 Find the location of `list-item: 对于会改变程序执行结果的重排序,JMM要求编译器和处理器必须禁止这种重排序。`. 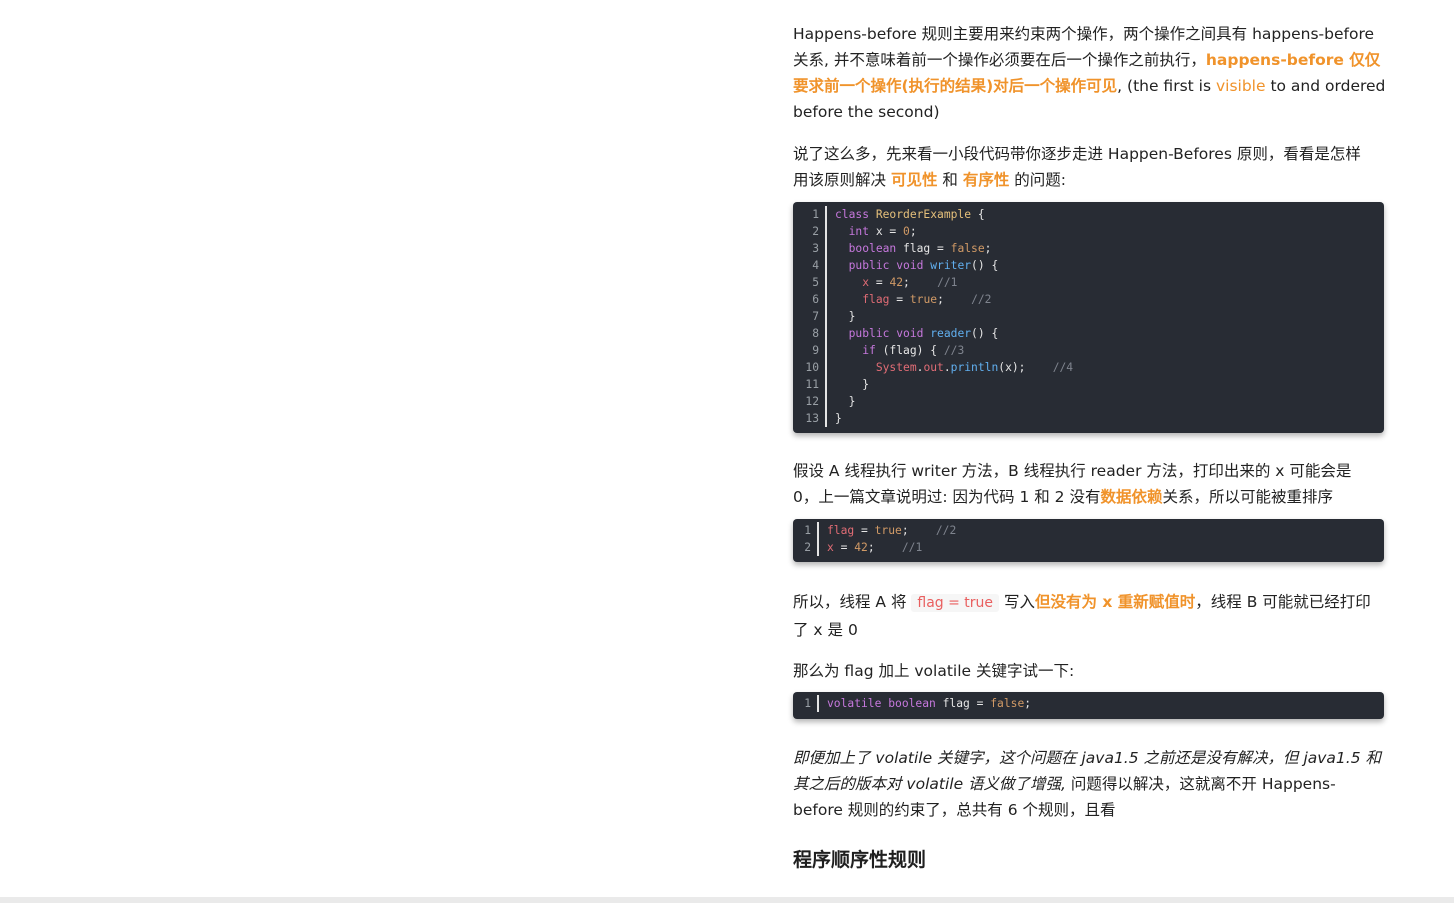

list-item: 对于会改变程序执行结果的重排序,JMM要求编译器和处理器必须禁止这种重排序。 is located at coordinates (388, 125).